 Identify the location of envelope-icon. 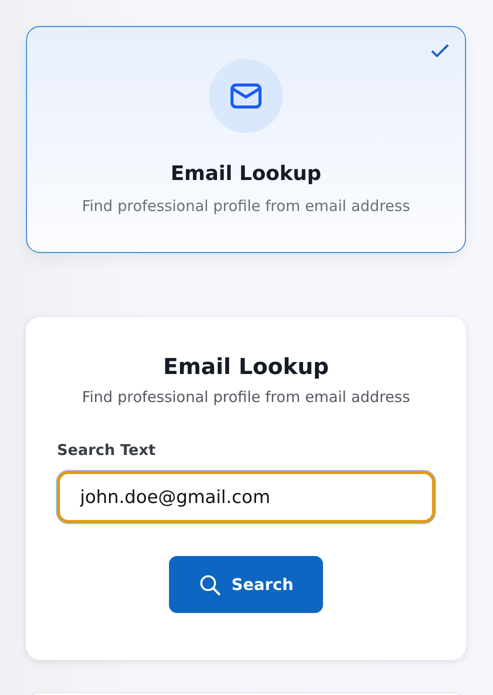
(246, 96).